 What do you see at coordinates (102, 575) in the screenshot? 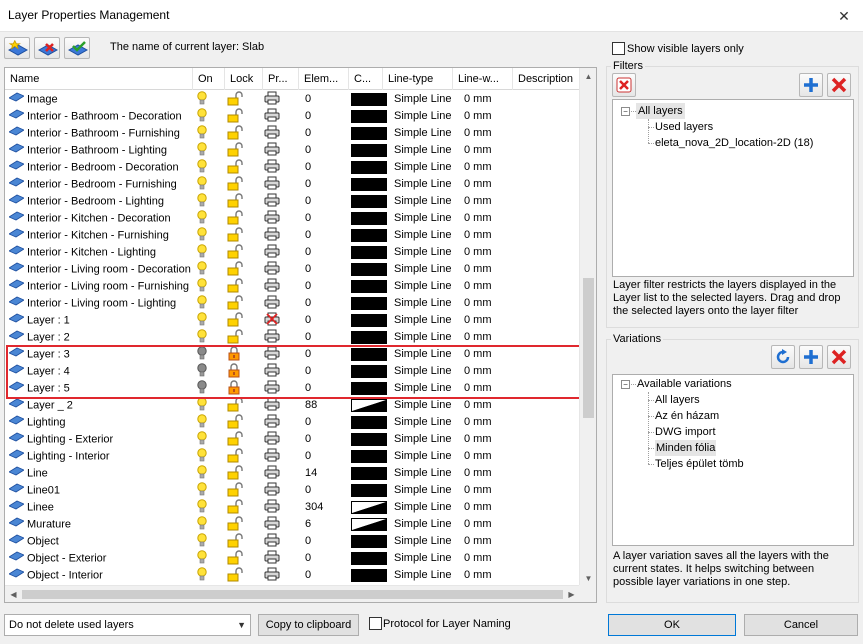
I see `layer-name-cell: Object - Interior` at bounding box center [102, 575].